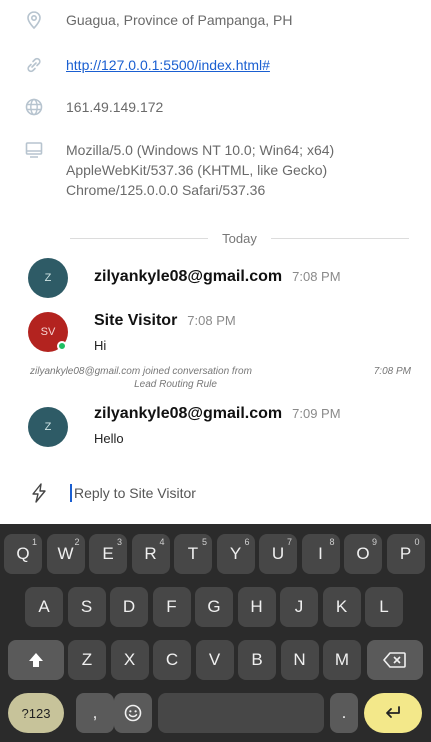 The width and height of the screenshot is (431, 742). Describe the element at coordinates (136, 320) in the screenshot. I see `message-sender: Site Visitor` at that location.